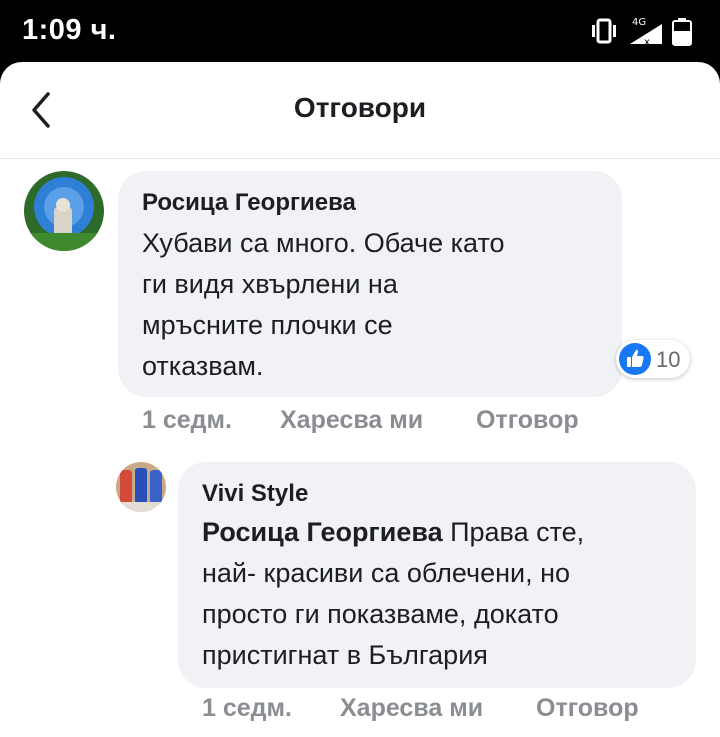 Image resolution: width=720 pixels, height=737 pixels. I want to click on avatar-comment-author, so click(64, 211).